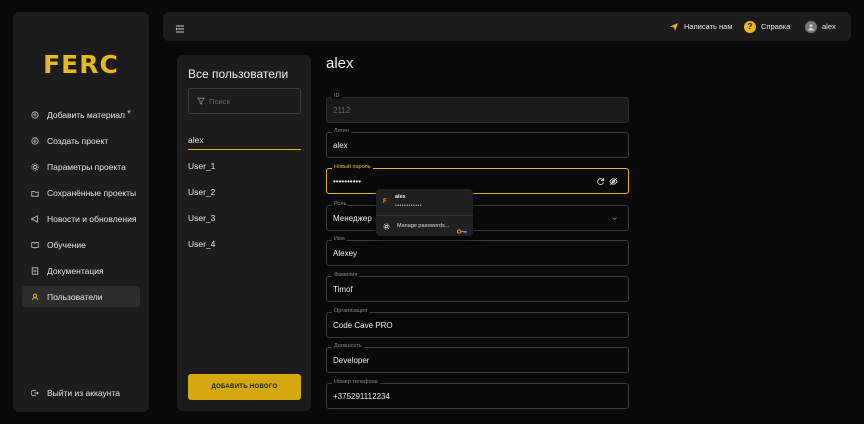 This screenshot has height=424, width=864. What do you see at coordinates (66, 244) in the screenshot?
I see `sidebar-item-label: Обучение` at bounding box center [66, 244].